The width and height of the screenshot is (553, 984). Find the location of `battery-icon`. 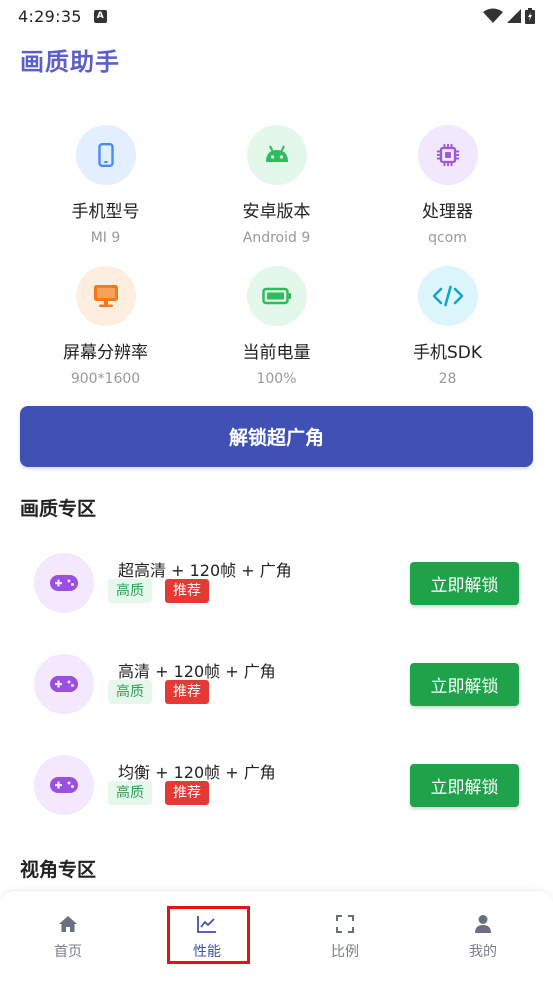

battery-icon is located at coordinates (276, 296).